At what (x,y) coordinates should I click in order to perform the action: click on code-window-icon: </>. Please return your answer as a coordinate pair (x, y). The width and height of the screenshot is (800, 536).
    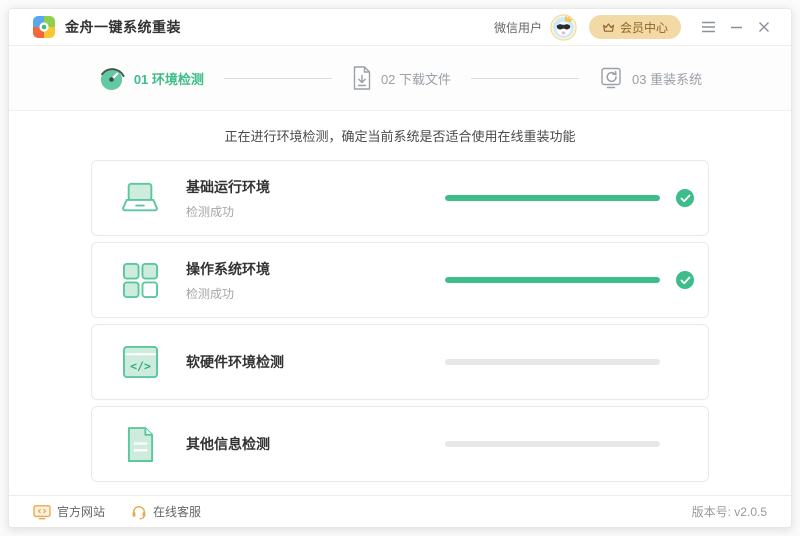
    Looking at the image, I should click on (140, 362).